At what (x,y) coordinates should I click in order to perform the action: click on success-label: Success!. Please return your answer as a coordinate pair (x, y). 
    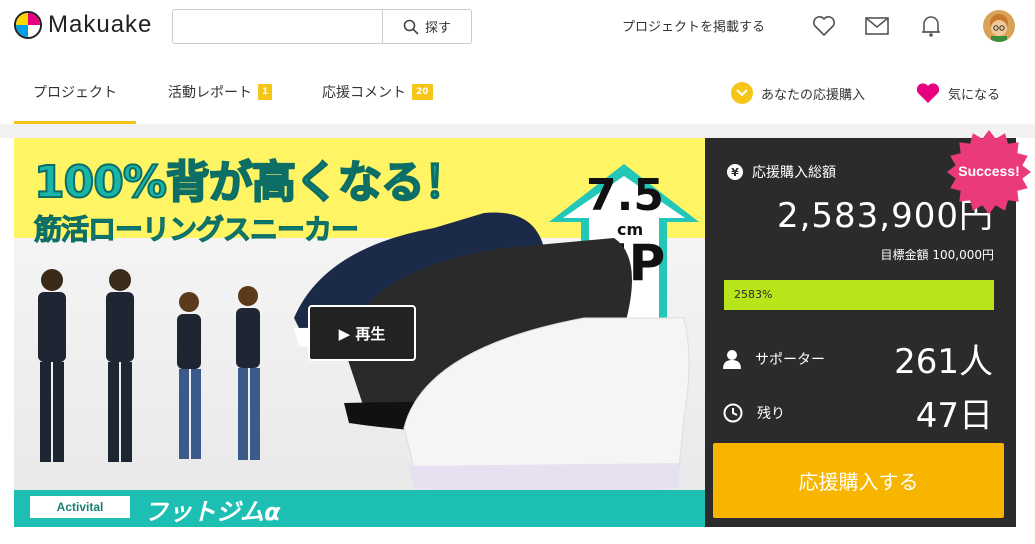
    Looking at the image, I should click on (988, 171).